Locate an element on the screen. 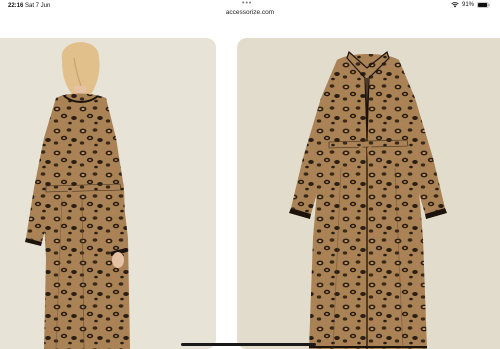 This screenshot has width=500, height=349. address-url: accessorize.com is located at coordinates (250, 12).